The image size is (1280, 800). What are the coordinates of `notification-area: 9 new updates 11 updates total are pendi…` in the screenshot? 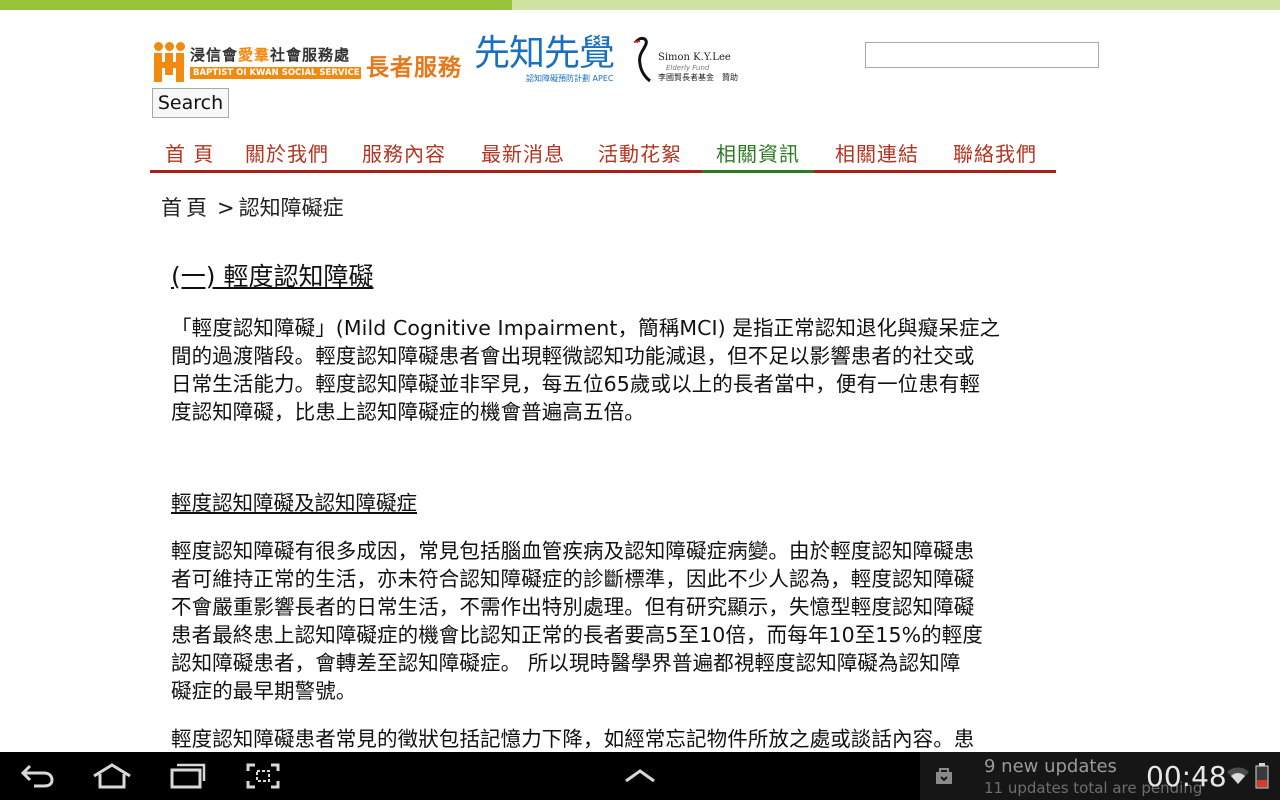 It's located at (1100, 776).